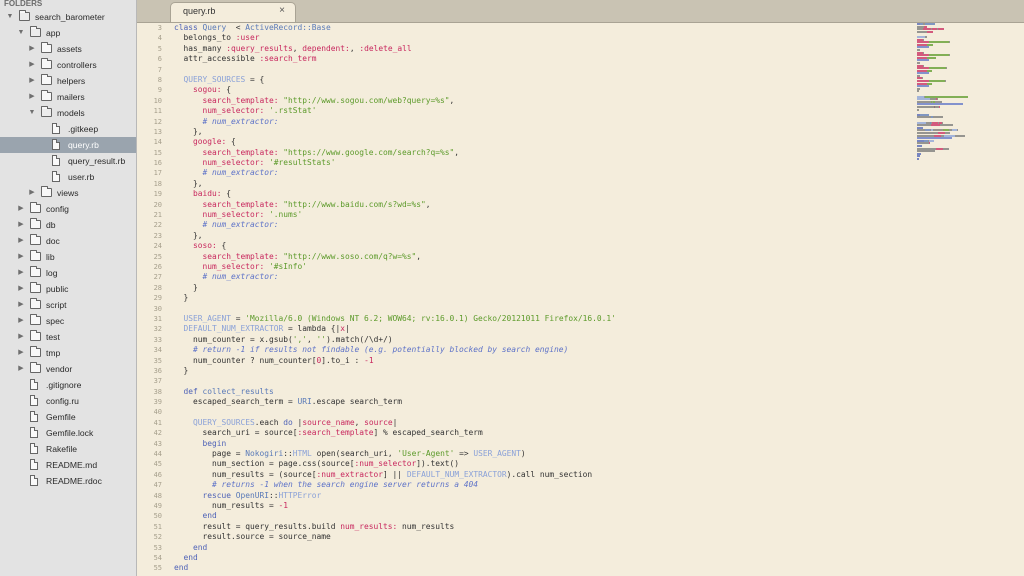  I want to click on tree-folder-db: ▶ db, so click(68, 225).